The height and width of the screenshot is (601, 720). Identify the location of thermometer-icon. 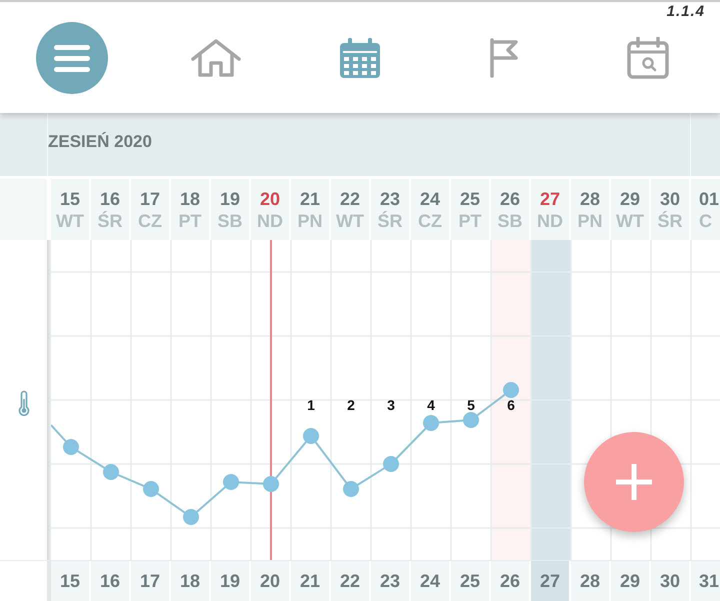
(24, 403).